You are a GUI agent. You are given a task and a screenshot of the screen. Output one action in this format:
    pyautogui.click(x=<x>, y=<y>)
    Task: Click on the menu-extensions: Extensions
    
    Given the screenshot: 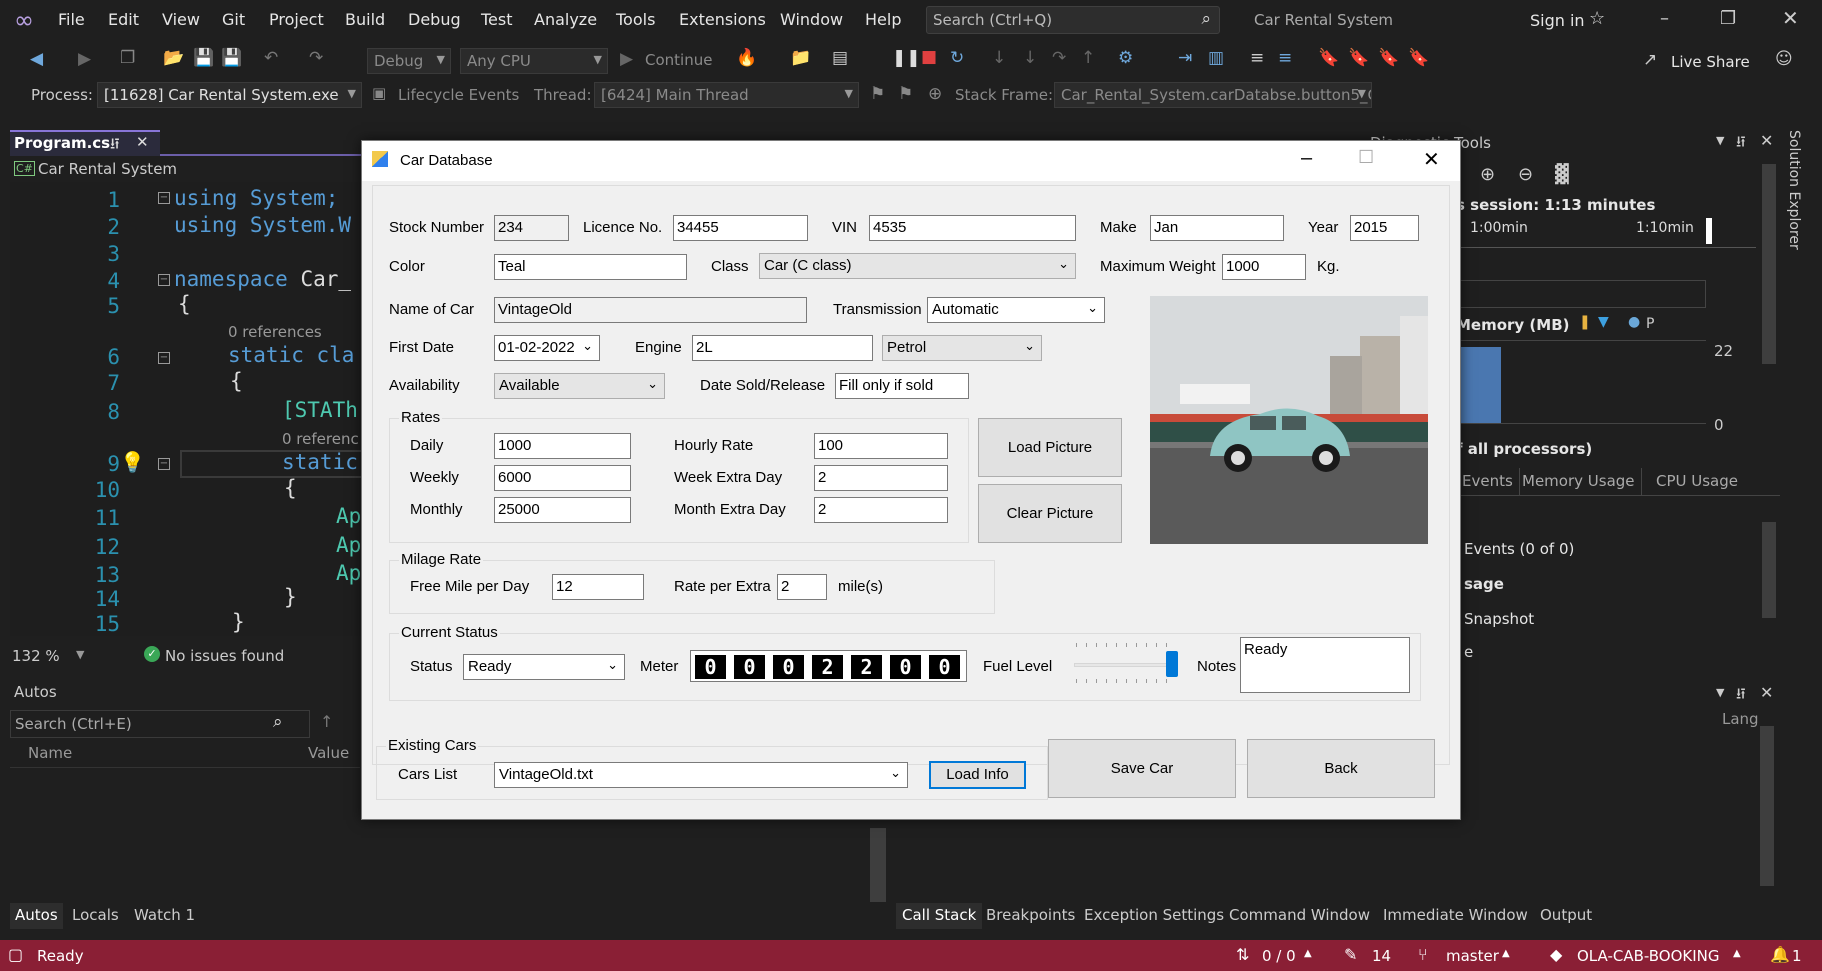 What is the action you would take?
    pyautogui.click(x=722, y=19)
    